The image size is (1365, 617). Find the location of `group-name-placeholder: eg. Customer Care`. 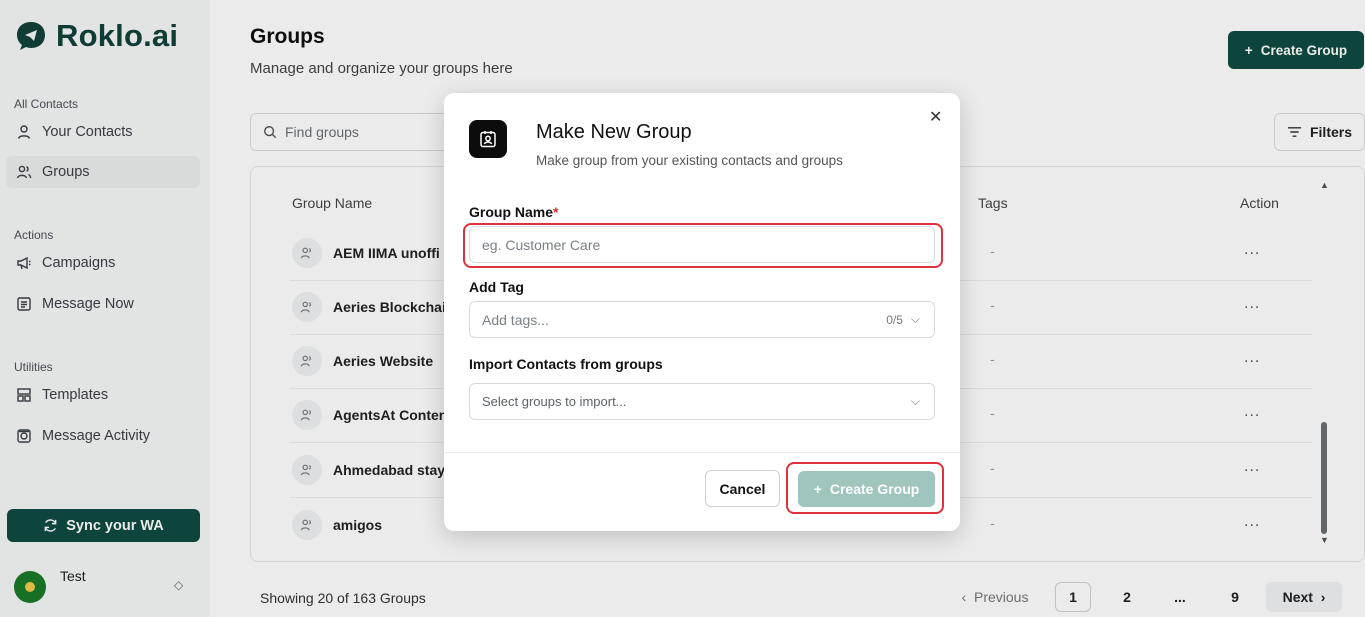

group-name-placeholder: eg. Customer Care is located at coordinates (541, 244).